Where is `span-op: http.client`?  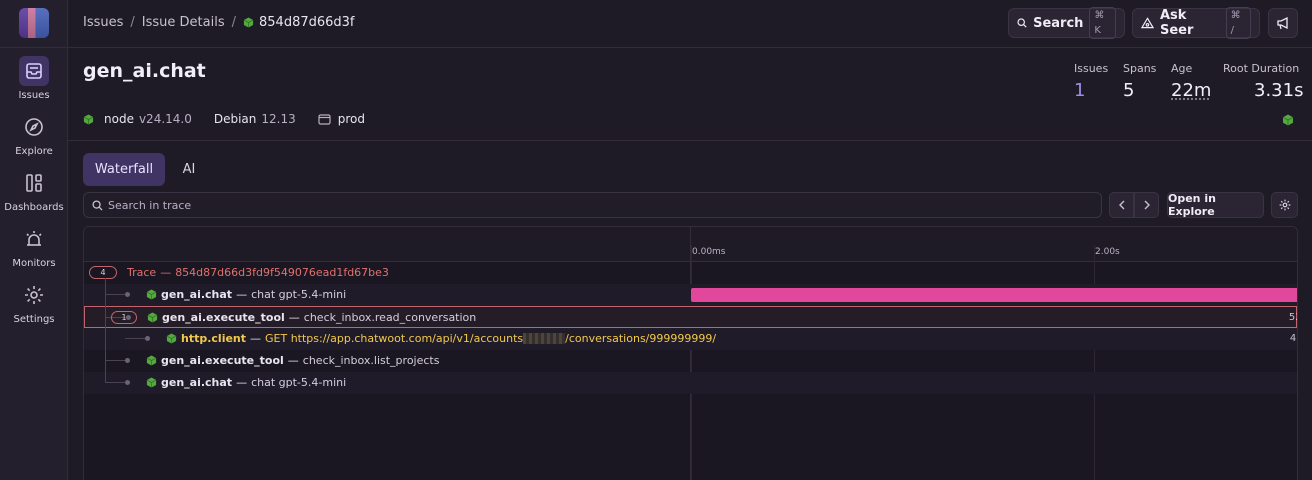 span-op: http.client is located at coordinates (213, 338).